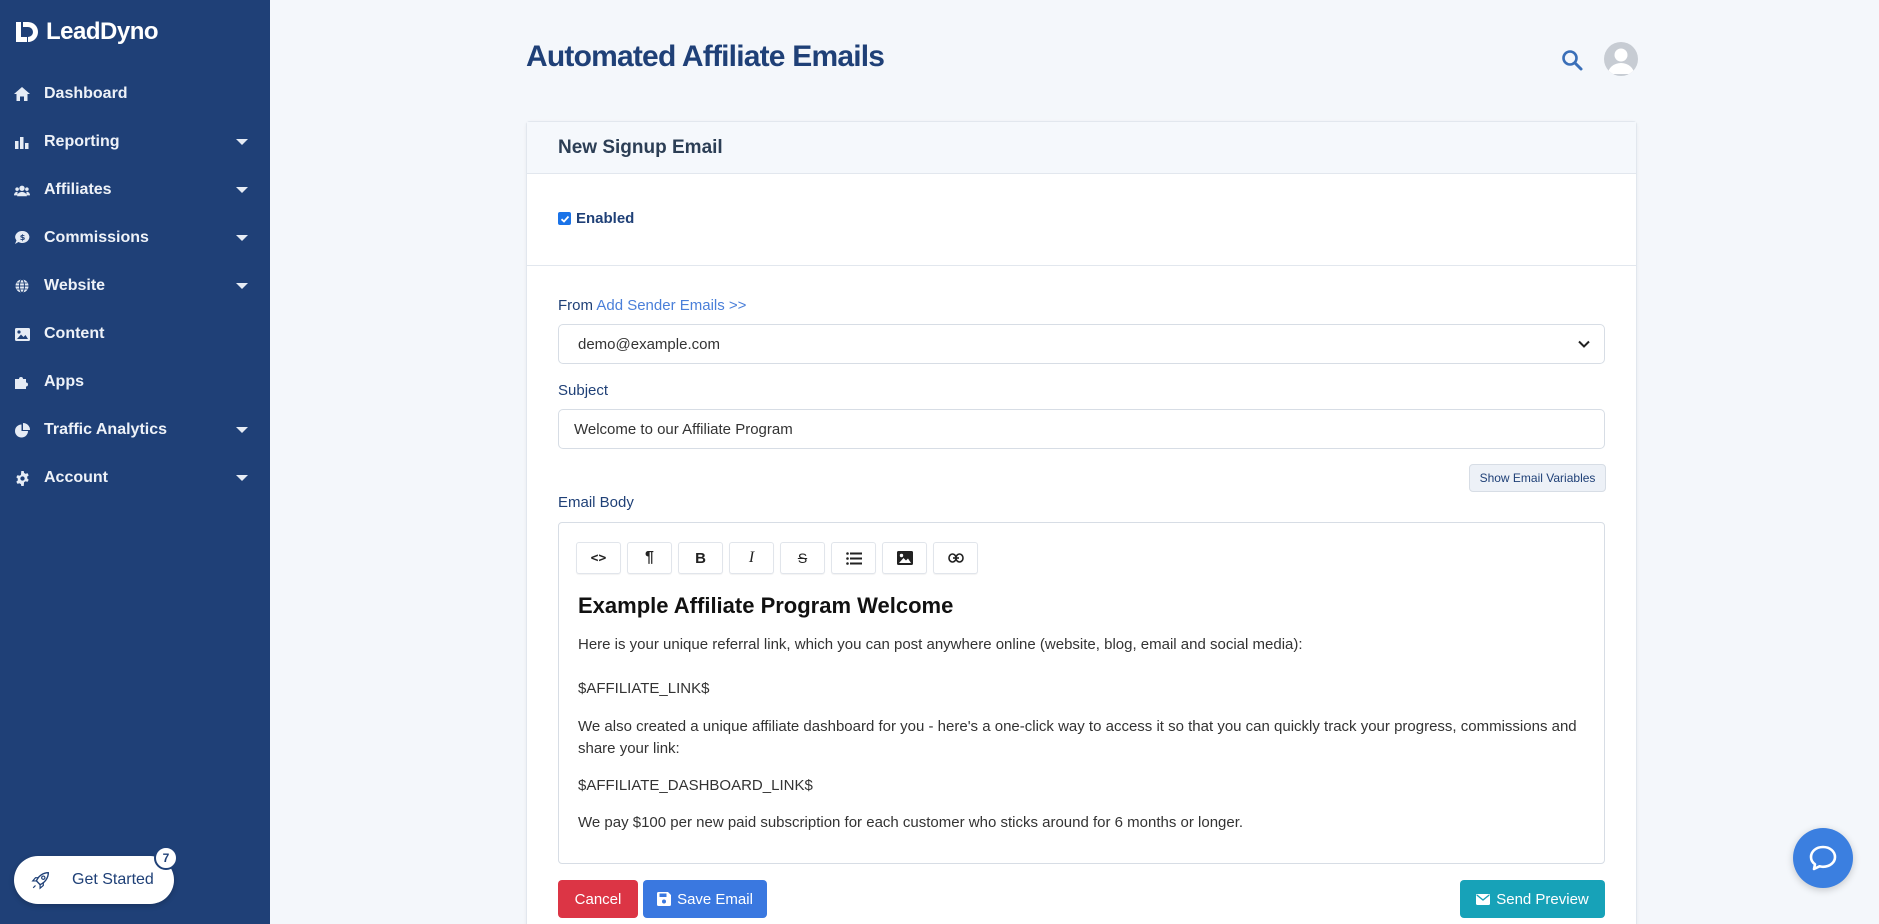  I want to click on save-email-button-label: Save Email, so click(715, 899).